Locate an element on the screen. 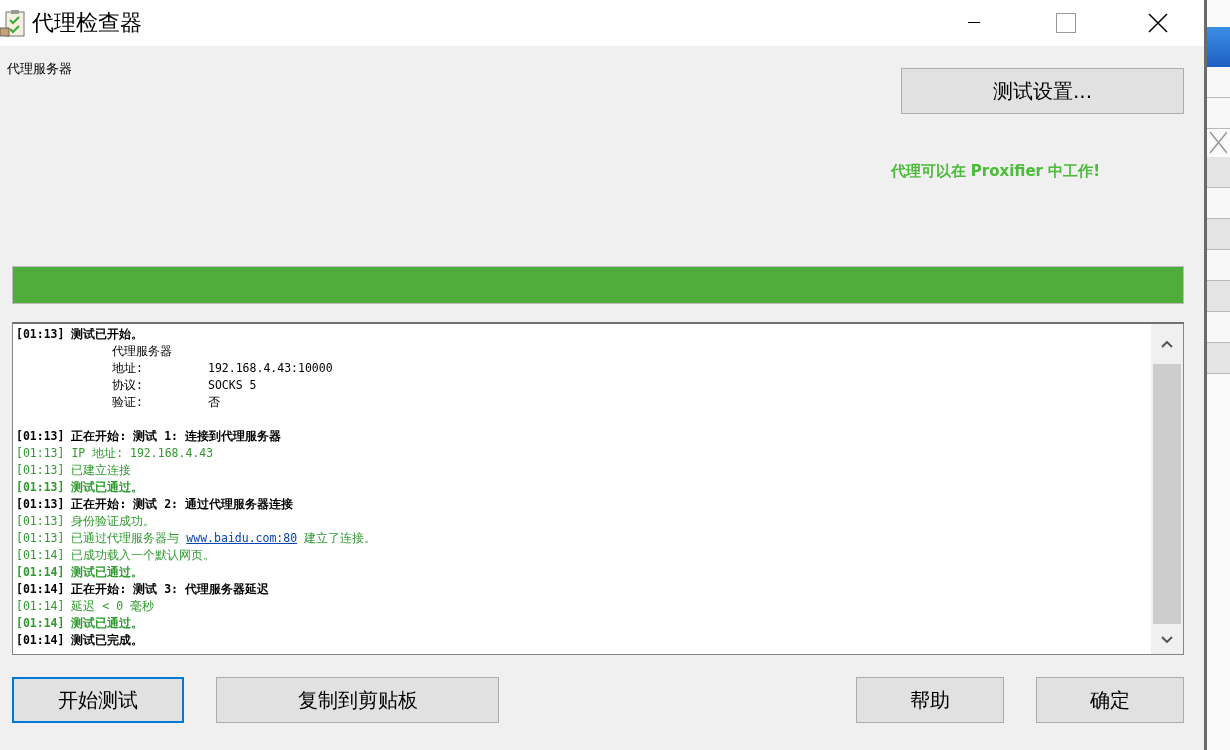  log-line: [01:13] 测试已开始。 is located at coordinates (80, 334).